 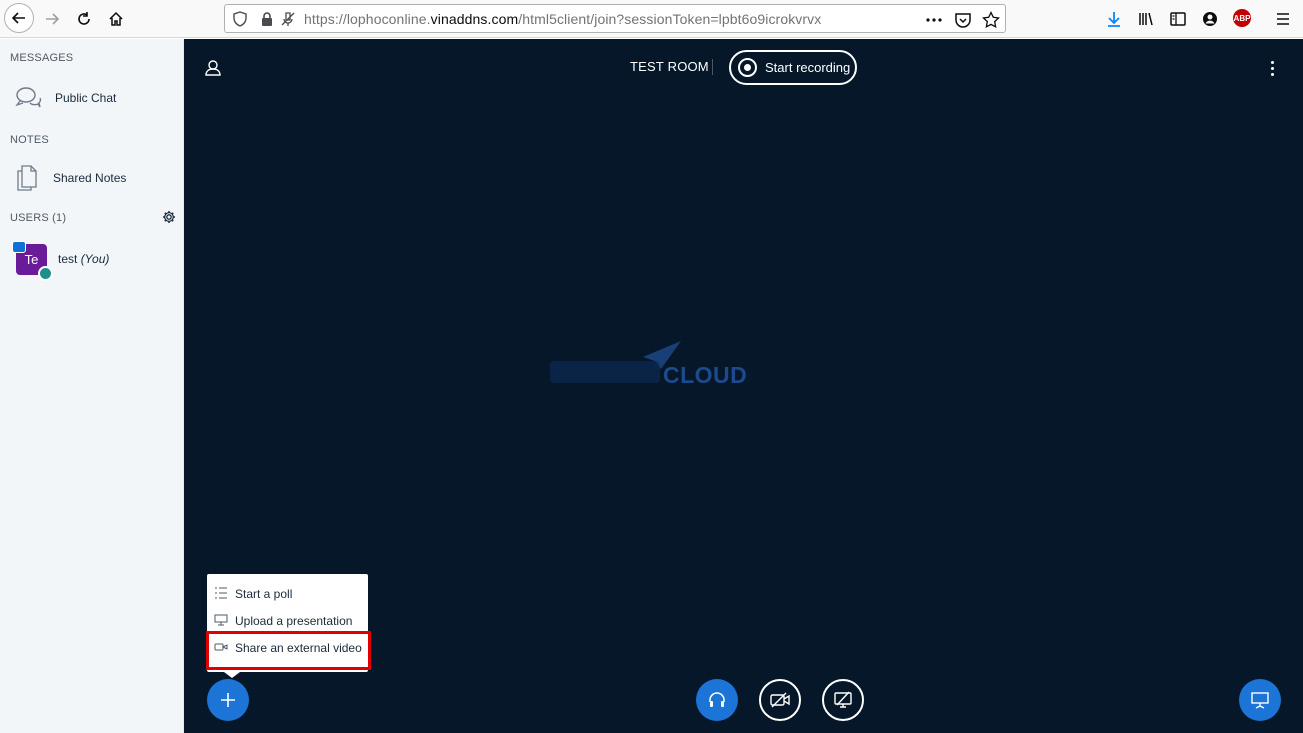 What do you see at coordinates (19, 247) in the screenshot?
I see `presenter-icon` at bounding box center [19, 247].